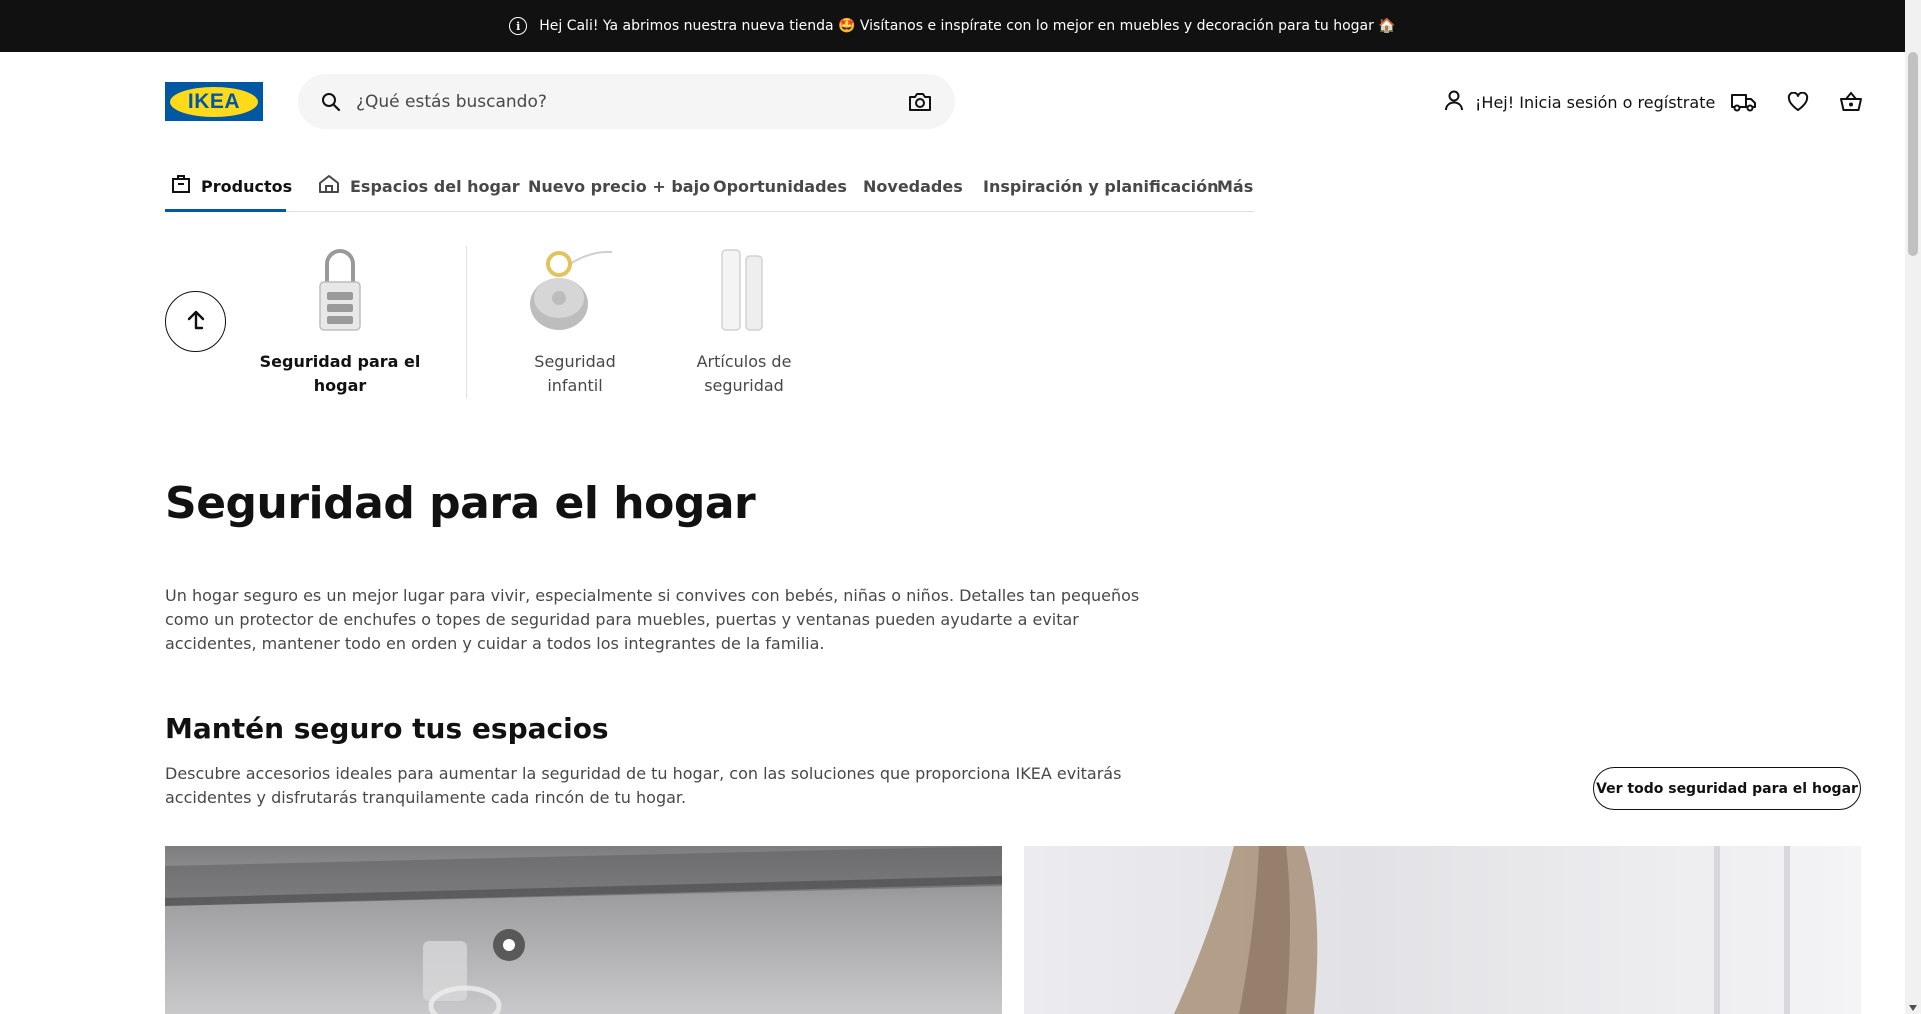 The width and height of the screenshot is (1921, 1014). I want to click on tab-label: Más, so click(1235, 186).